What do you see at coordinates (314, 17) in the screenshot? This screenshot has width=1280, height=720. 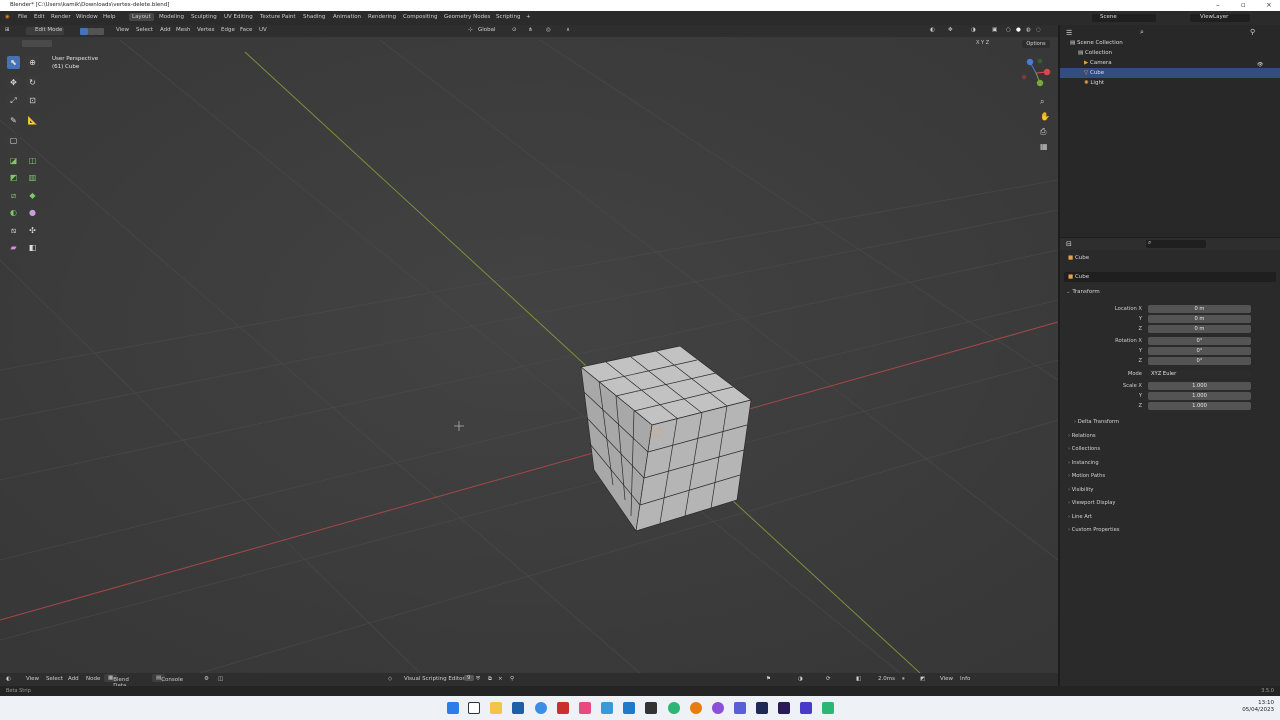 I see `tab-shading: Shading` at bounding box center [314, 17].